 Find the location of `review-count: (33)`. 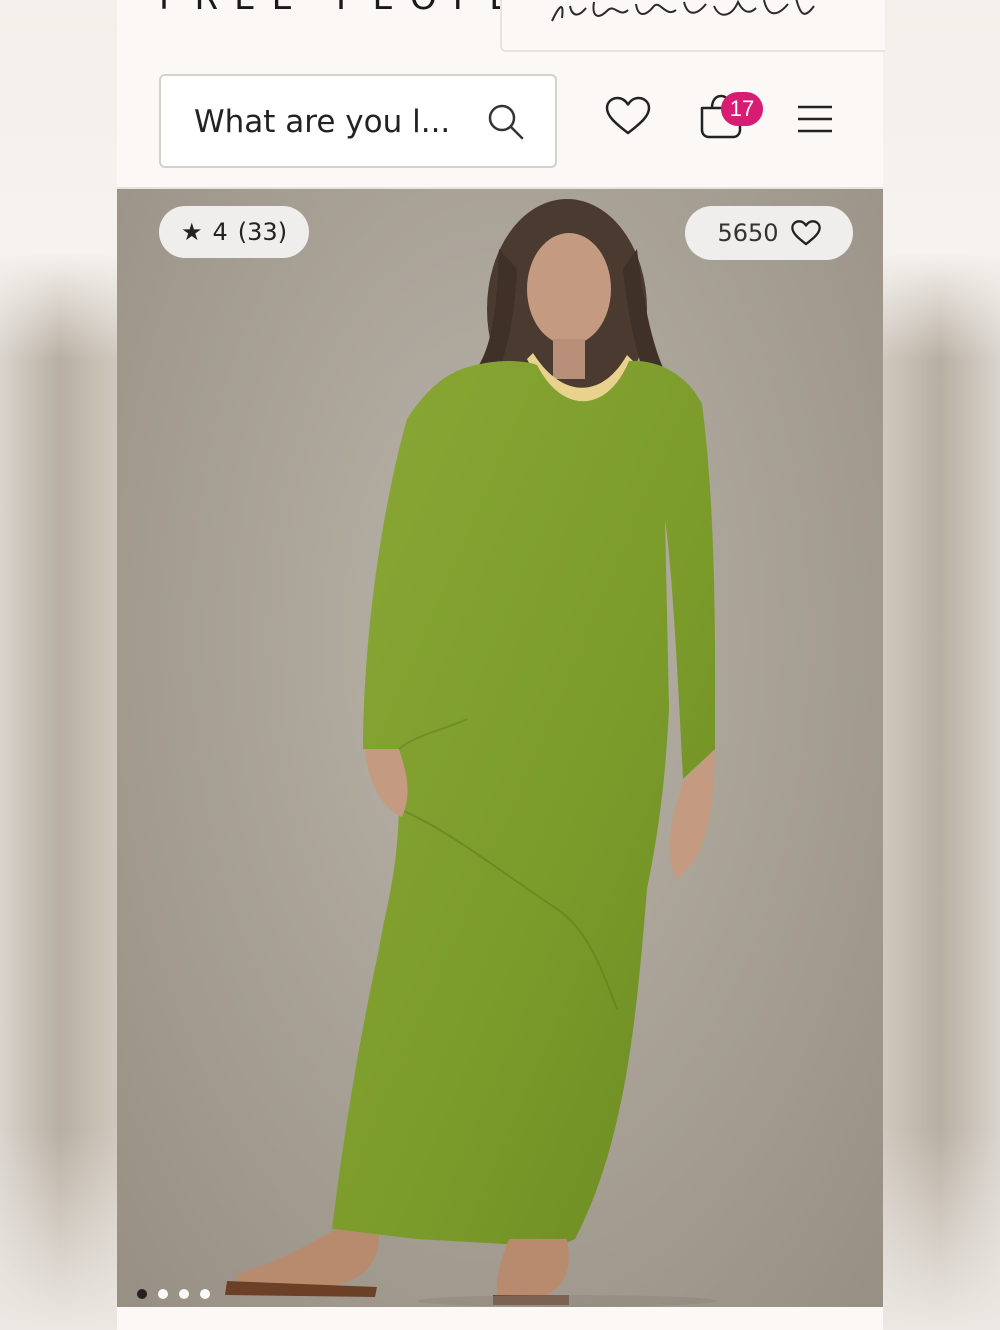

review-count: (33) is located at coordinates (262, 232).